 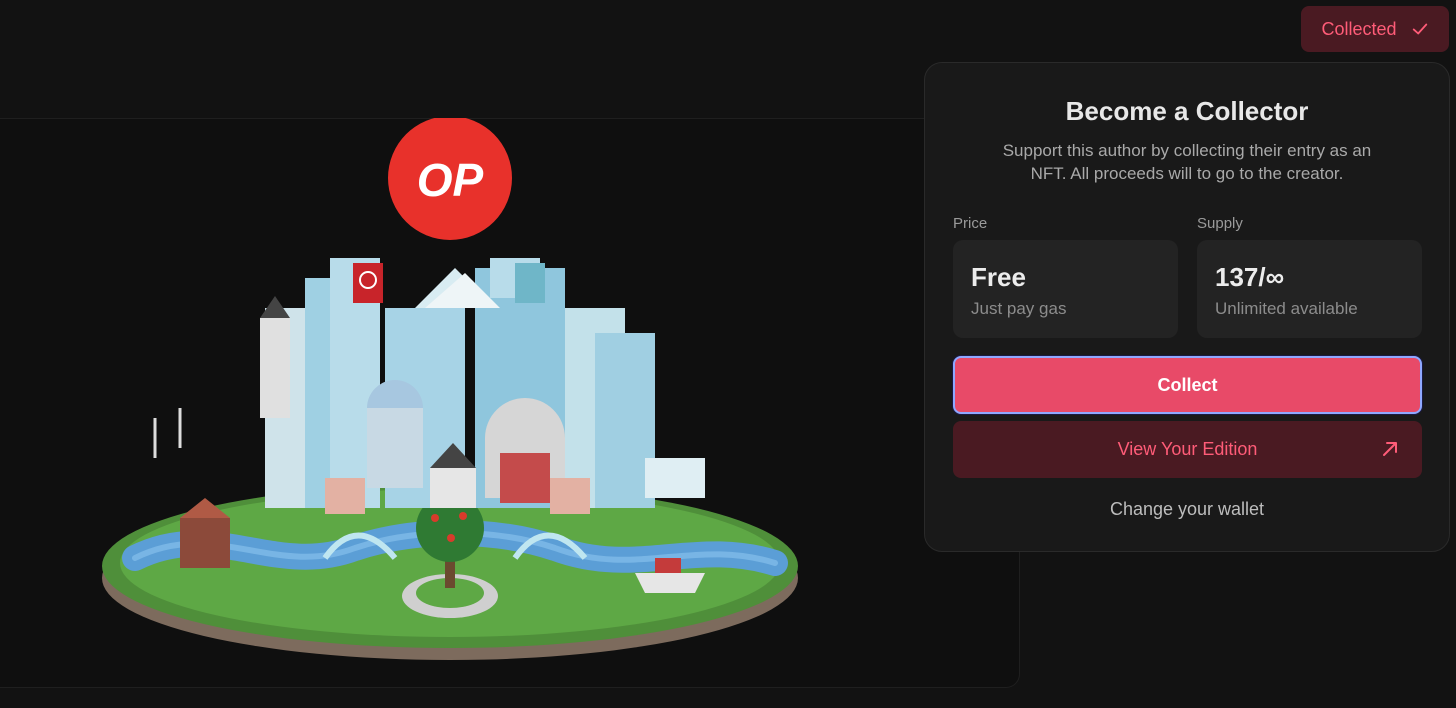 I want to click on price-sub: Just pay gas, so click(x=1019, y=308).